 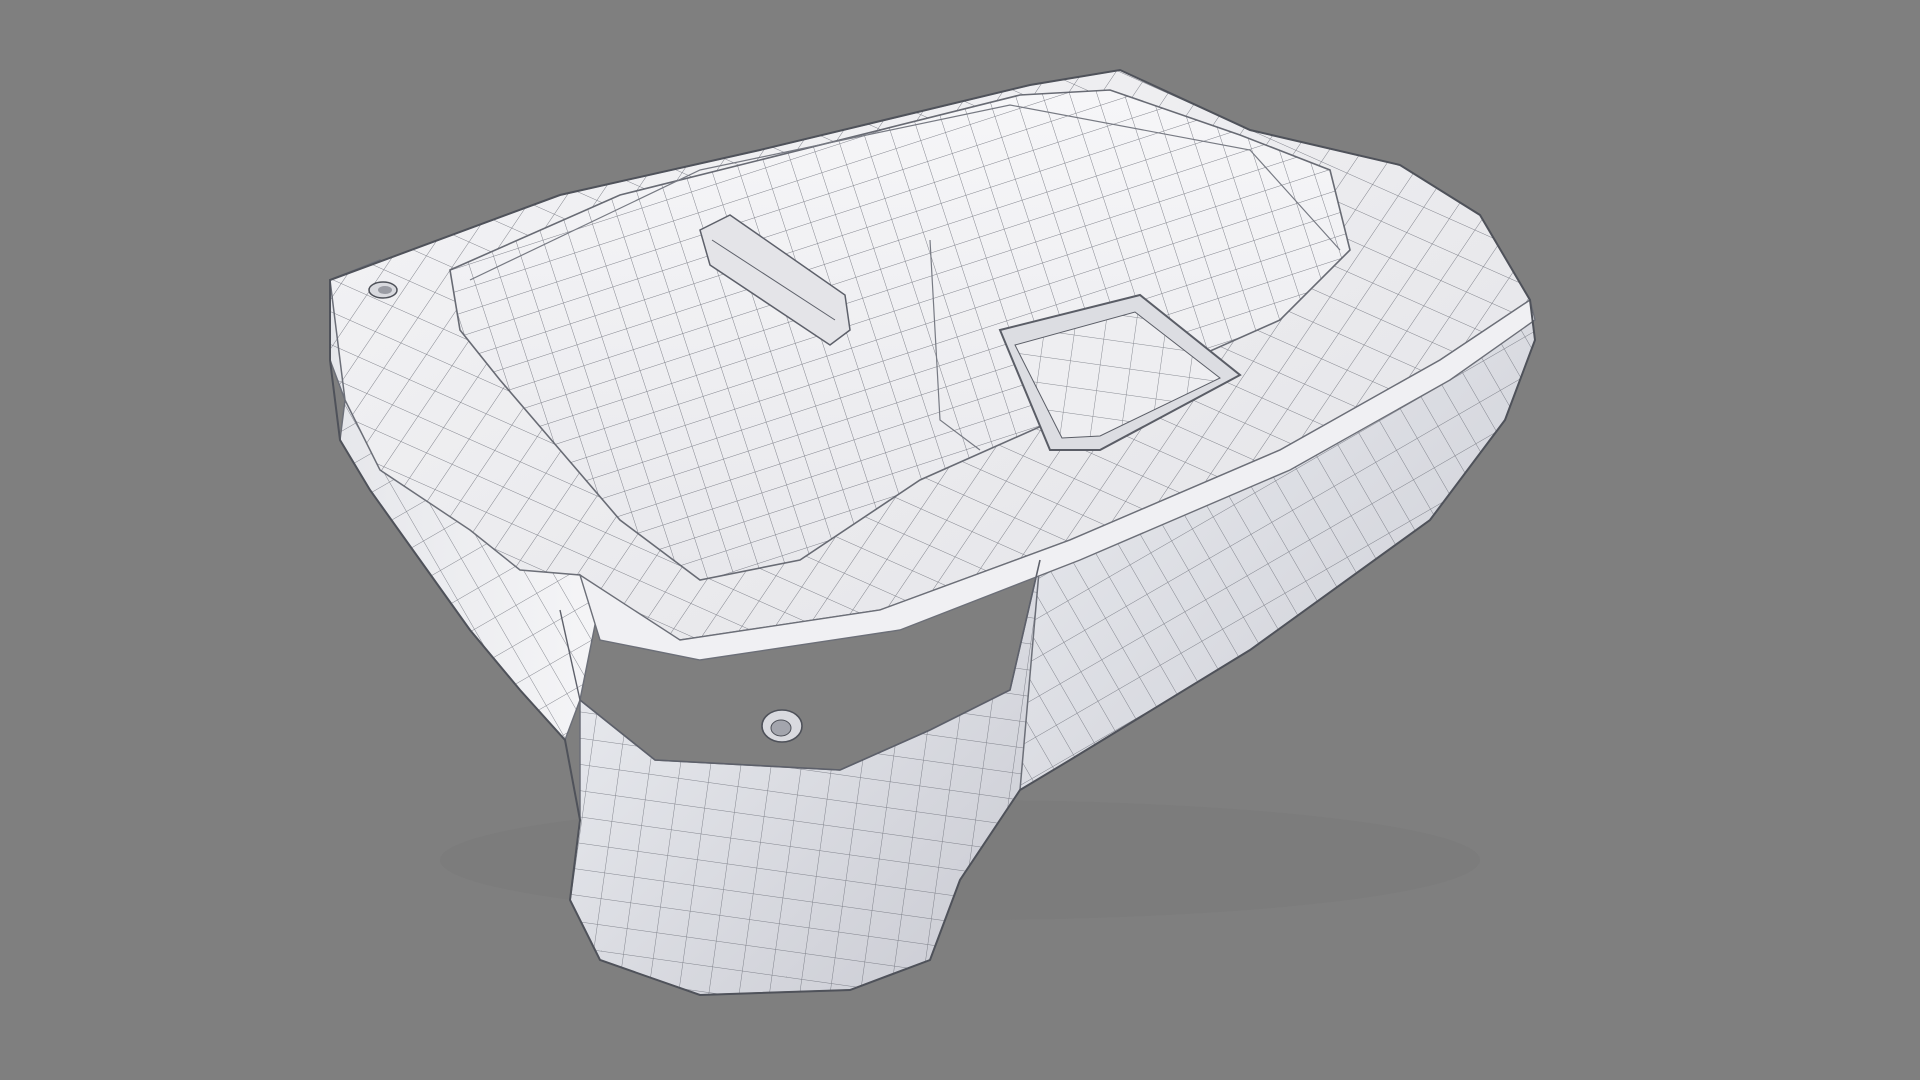 I want to click on screw-hole-left, so click(x=383, y=290).